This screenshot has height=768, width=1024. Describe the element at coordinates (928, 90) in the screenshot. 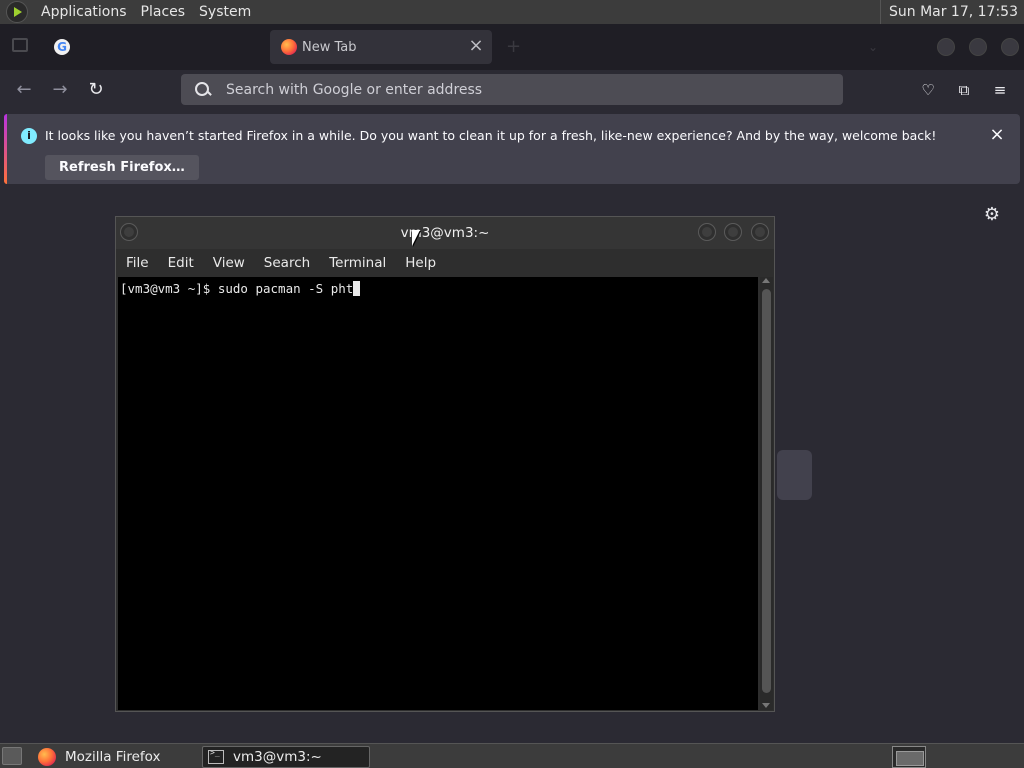

I see `pocket-icon: ♡` at that location.